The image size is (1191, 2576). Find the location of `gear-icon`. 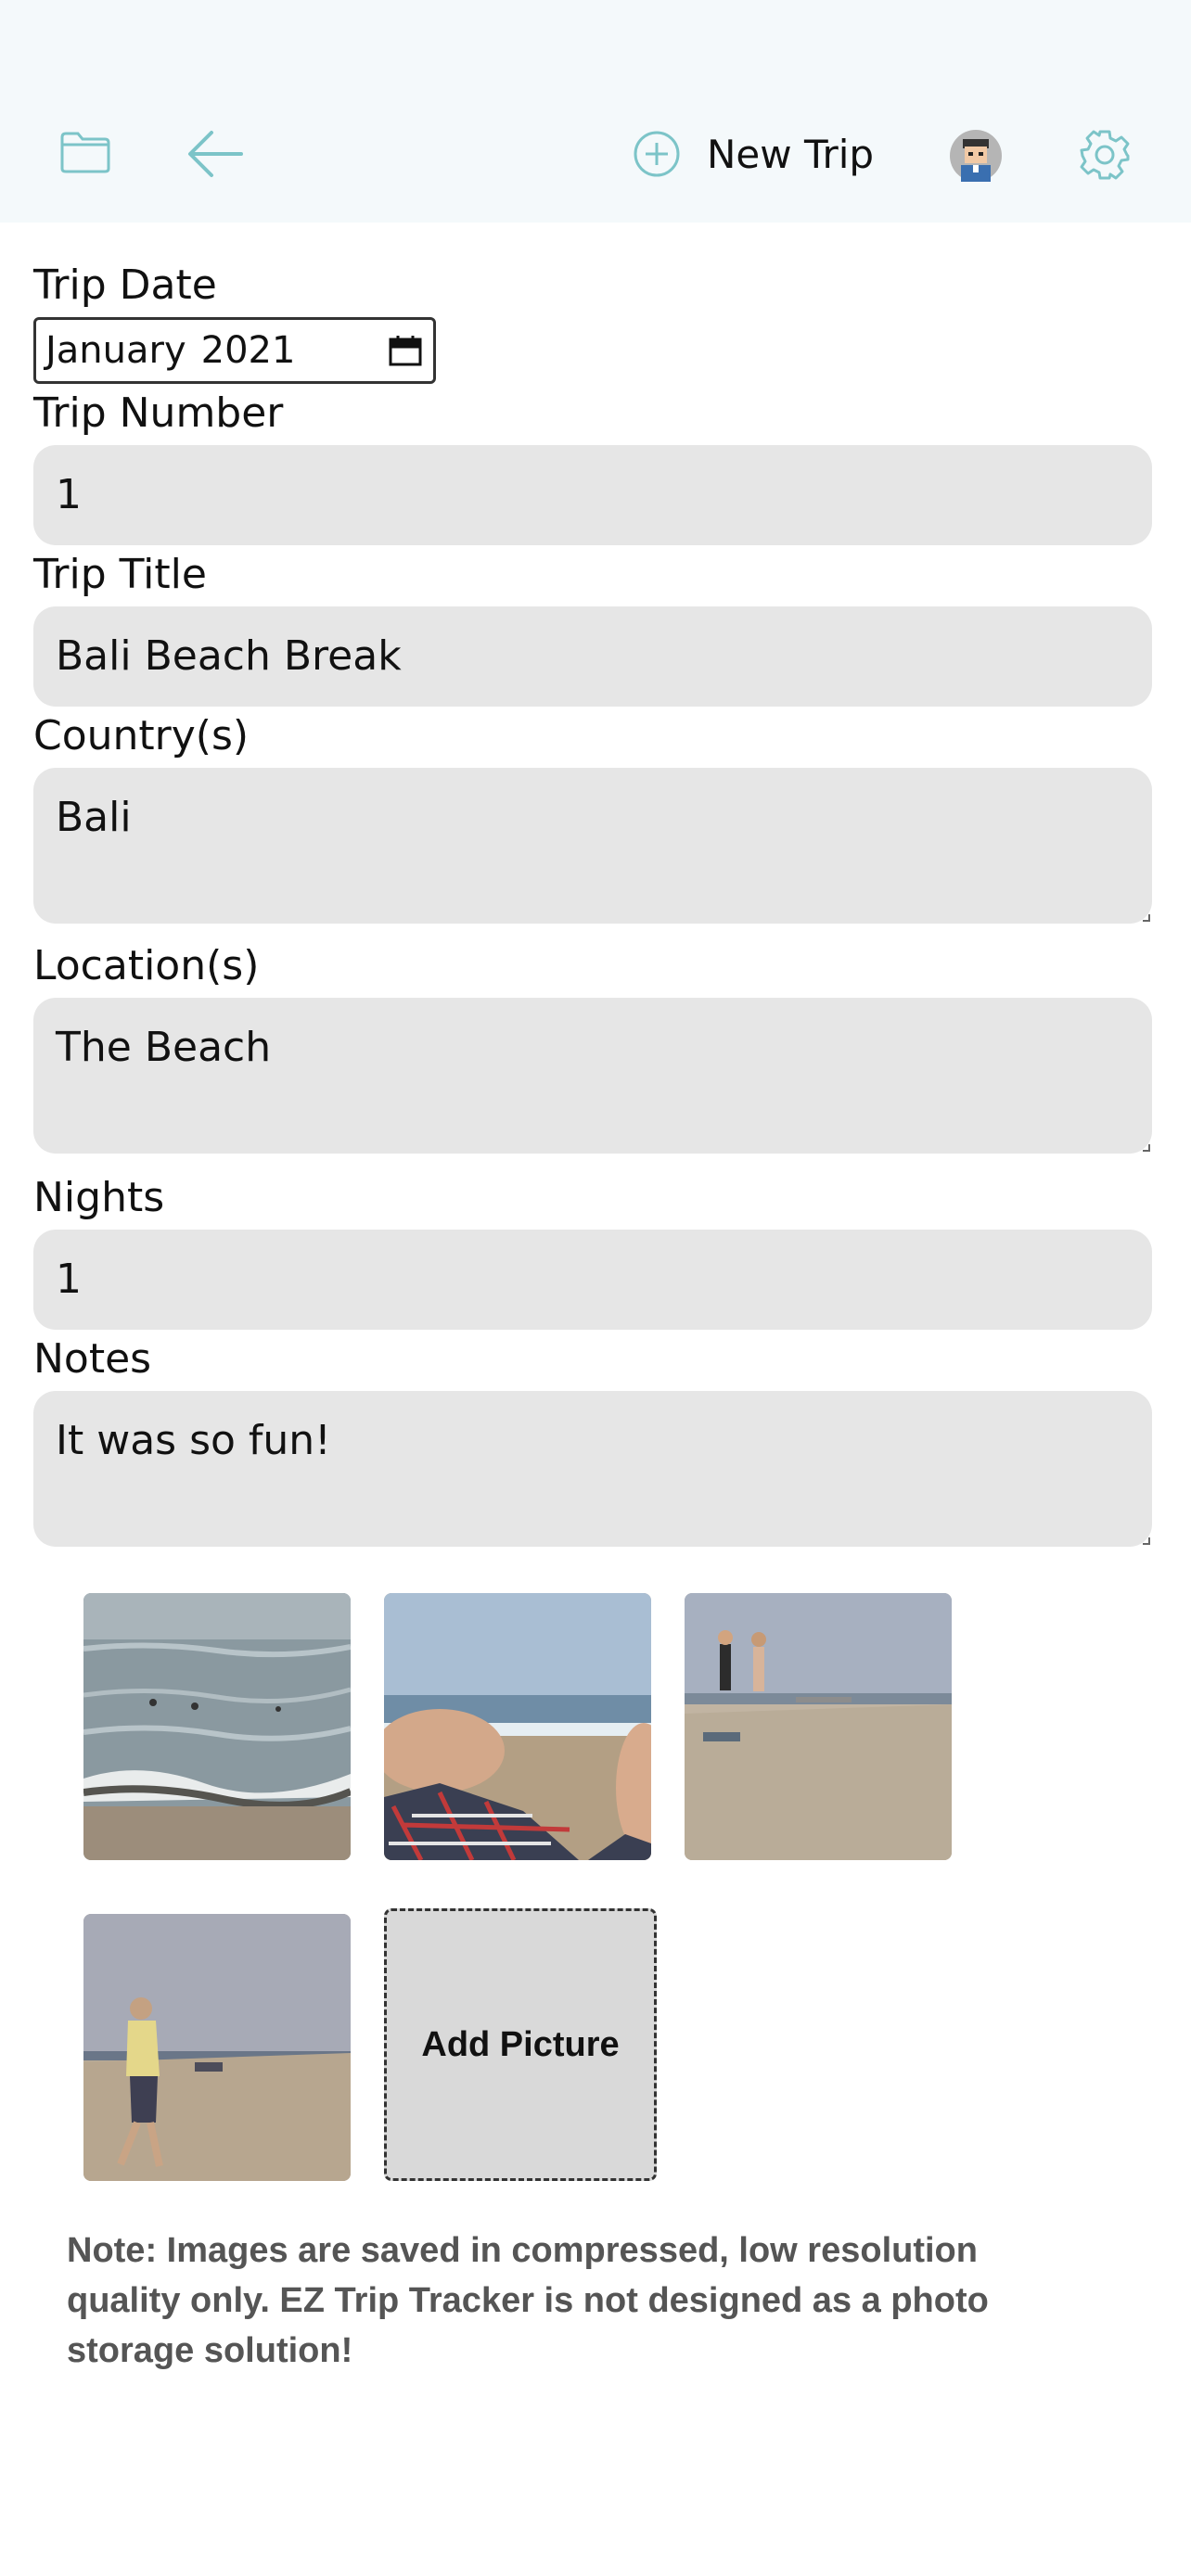

gear-icon is located at coordinates (1105, 155).